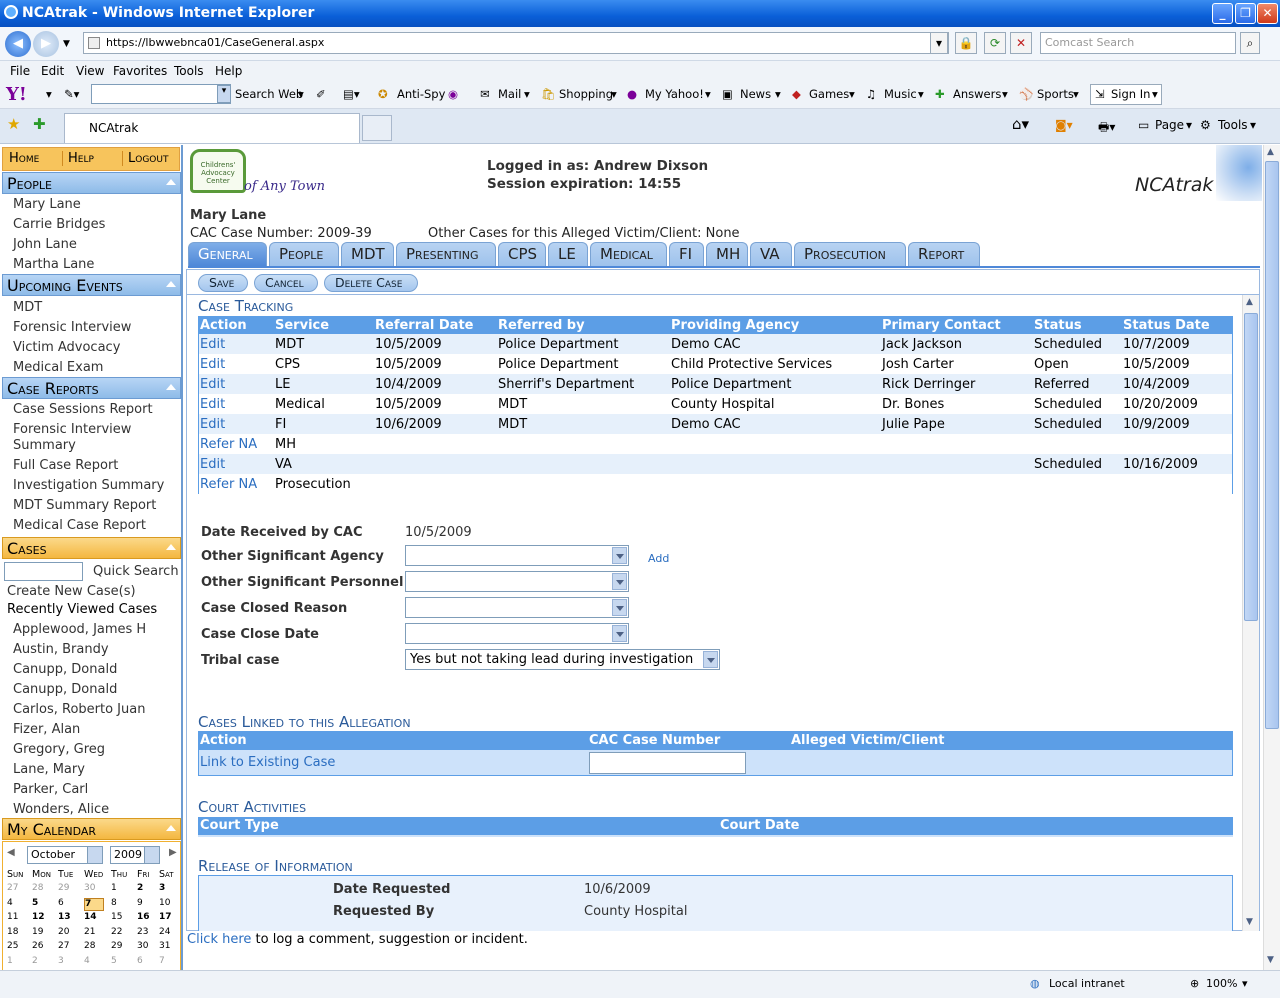 The height and width of the screenshot is (998, 1280). What do you see at coordinates (228, 444) in the screenshot?
I see `action-link: Refer NA` at bounding box center [228, 444].